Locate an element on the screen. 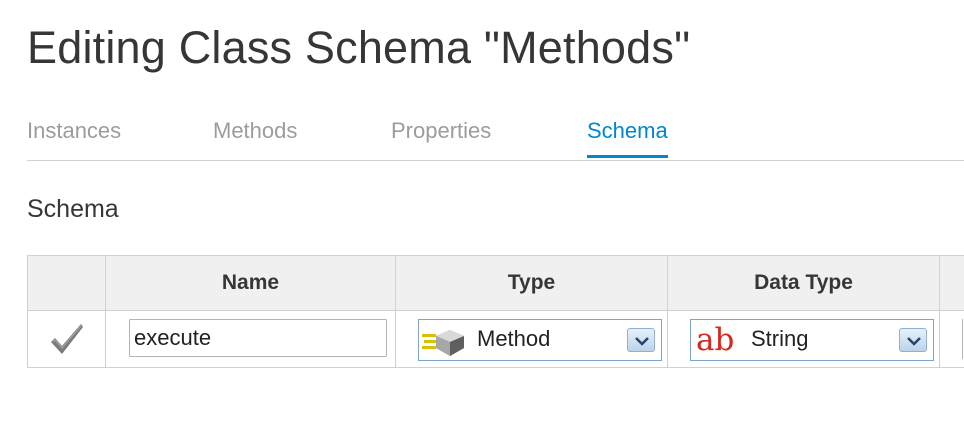 Image resolution: width=964 pixels, height=424 pixels. tab-instances: Instances is located at coordinates (74, 138).